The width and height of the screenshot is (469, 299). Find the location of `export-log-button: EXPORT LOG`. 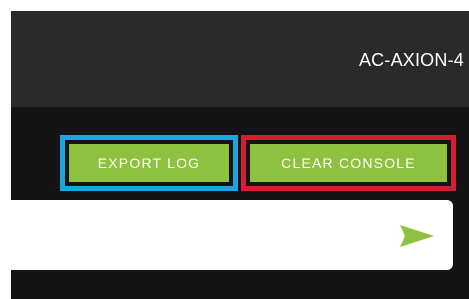

export-log-button: EXPORT LOG is located at coordinates (149, 163).